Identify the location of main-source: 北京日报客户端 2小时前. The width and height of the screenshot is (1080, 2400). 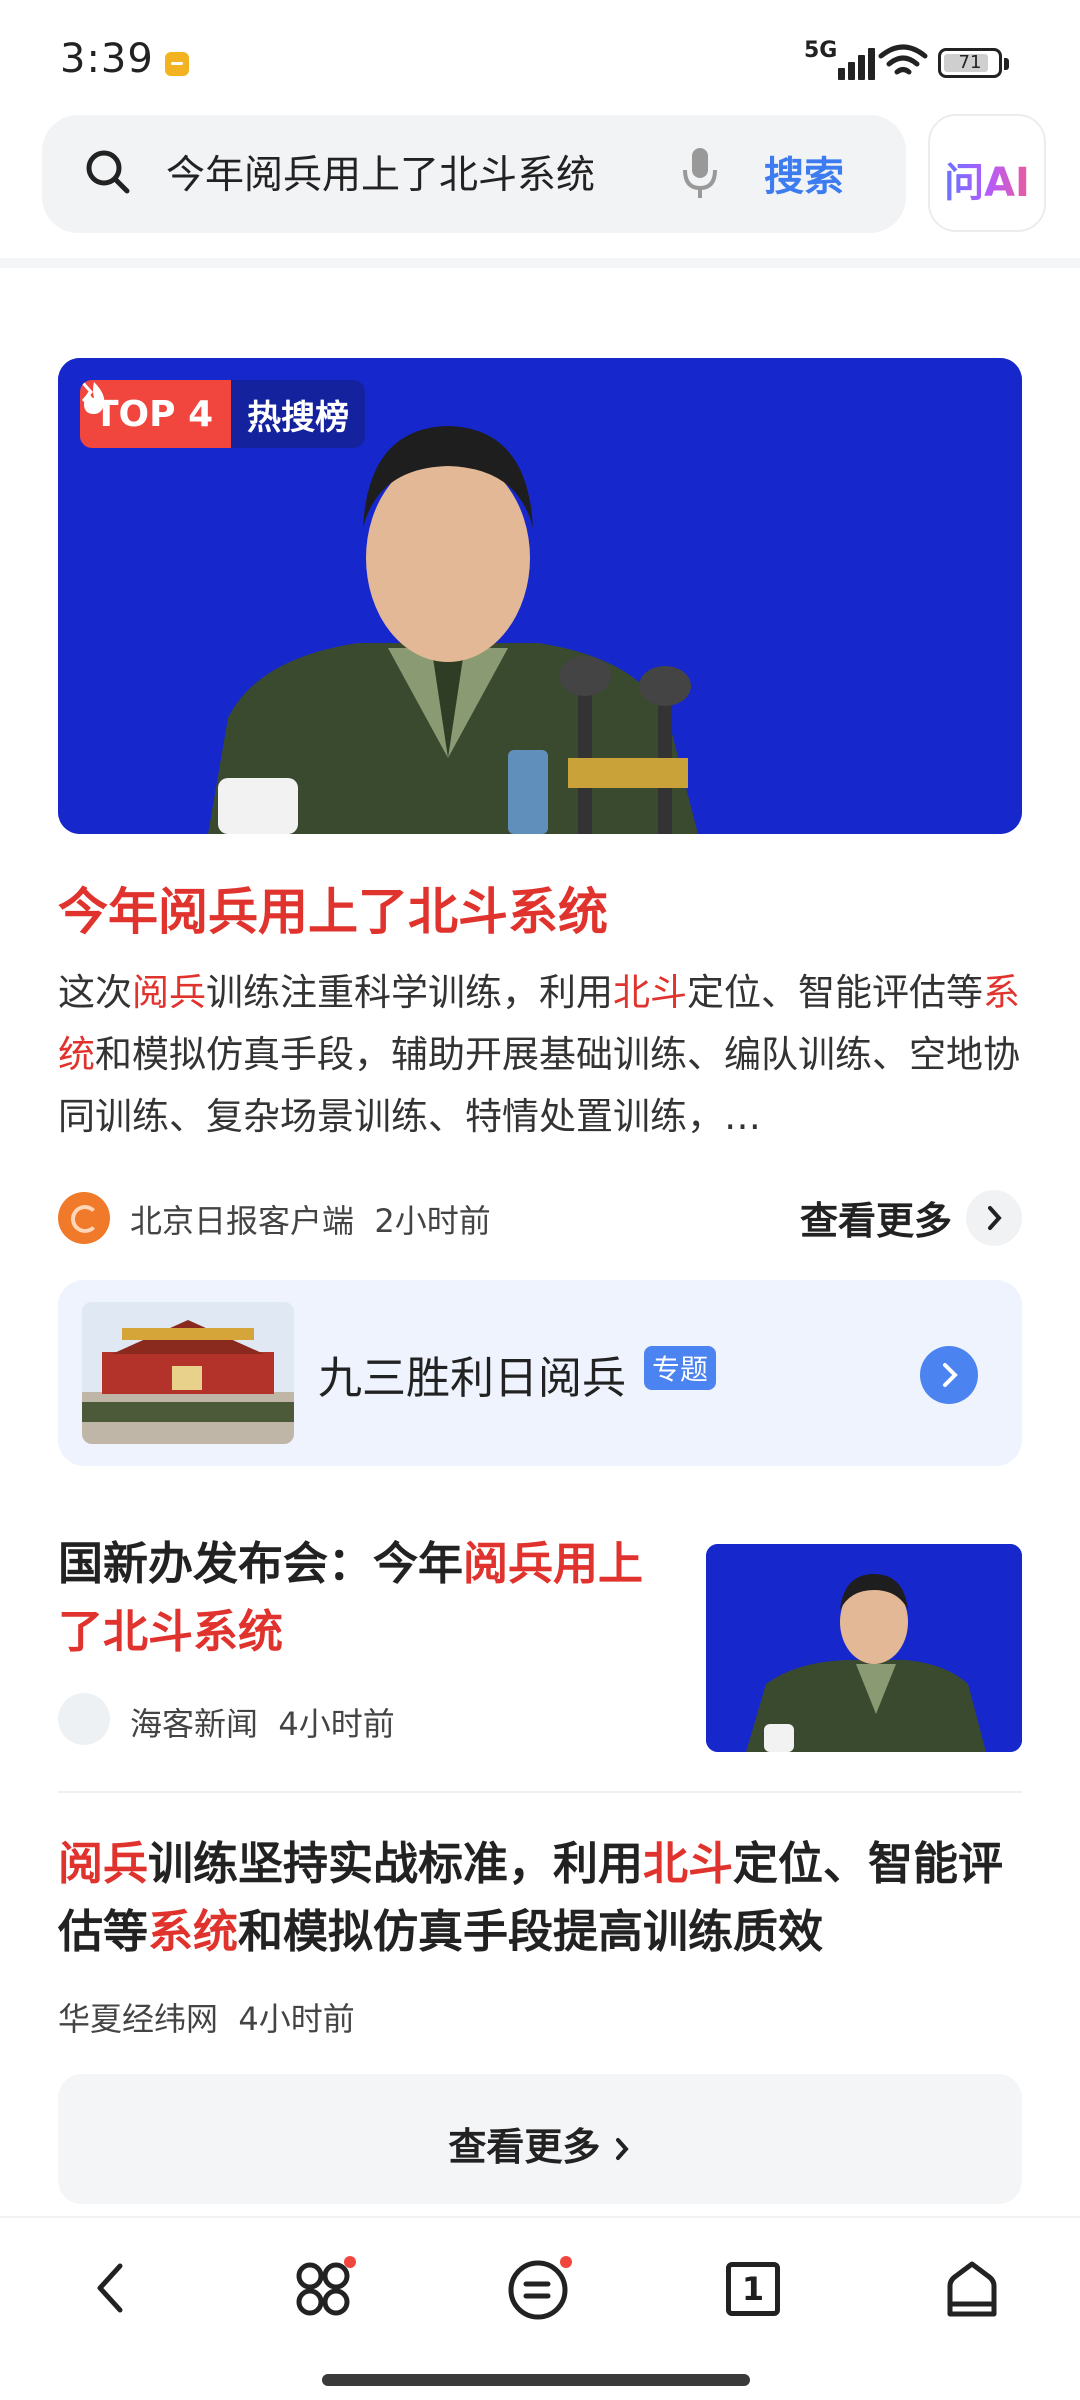
(310, 1219).